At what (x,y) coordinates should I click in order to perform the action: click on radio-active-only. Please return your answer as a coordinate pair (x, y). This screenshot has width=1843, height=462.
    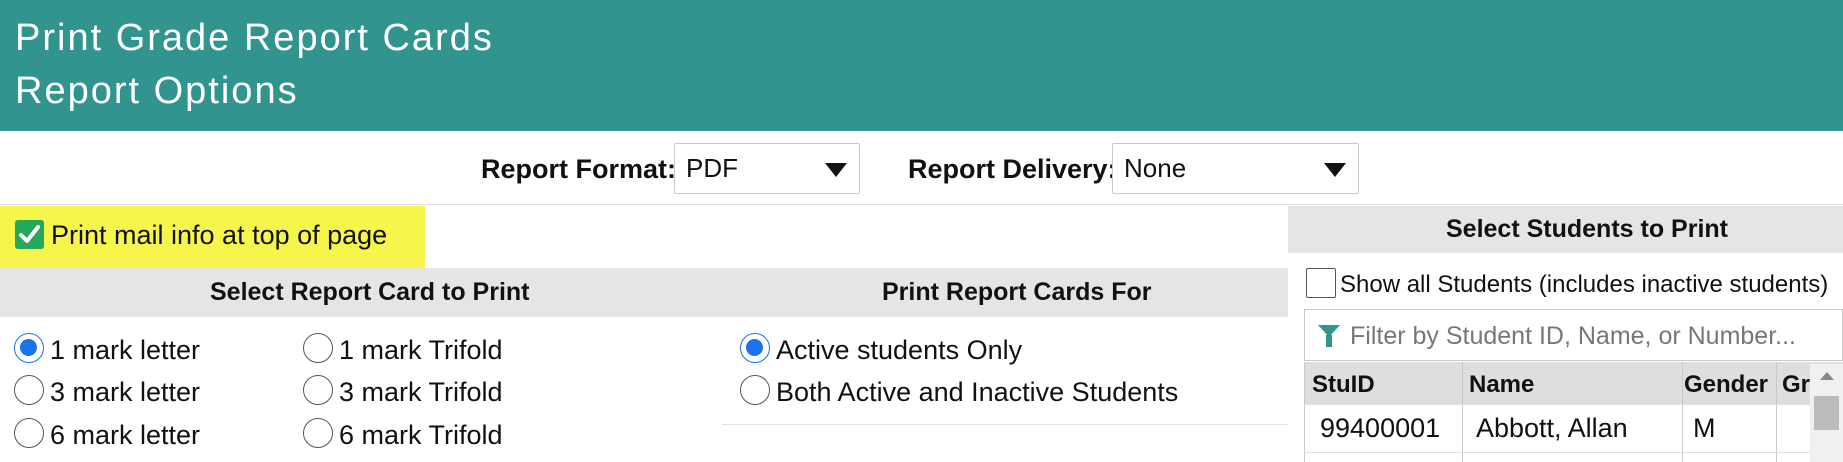
    Looking at the image, I should click on (755, 348).